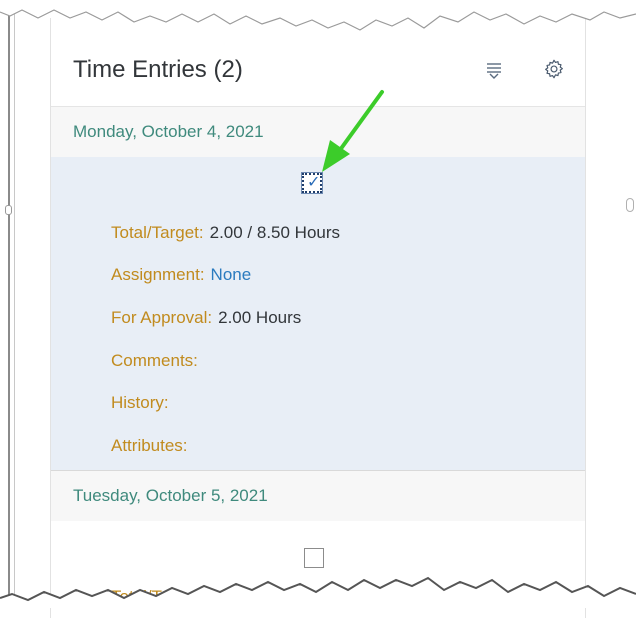 This screenshot has width=636, height=618. What do you see at coordinates (158, 274) in the screenshot?
I see `field-label: Assignment:` at bounding box center [158, 274].